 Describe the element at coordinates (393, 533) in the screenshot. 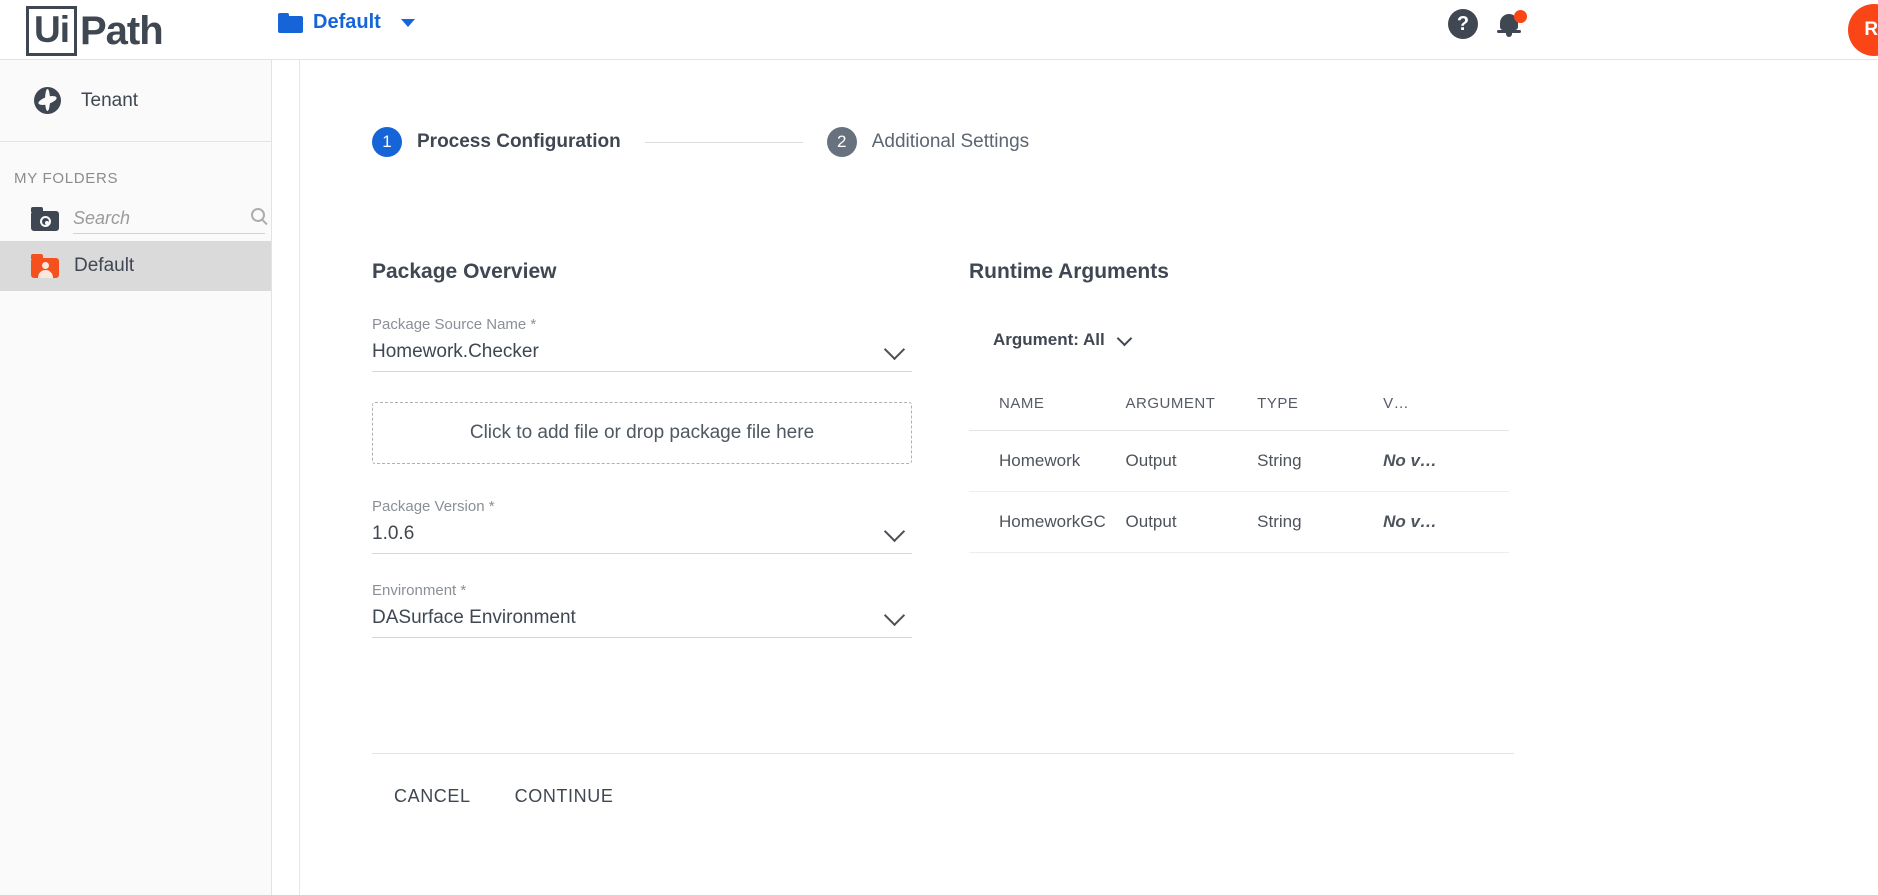

I see `field-value: 1.0.6` at that location.